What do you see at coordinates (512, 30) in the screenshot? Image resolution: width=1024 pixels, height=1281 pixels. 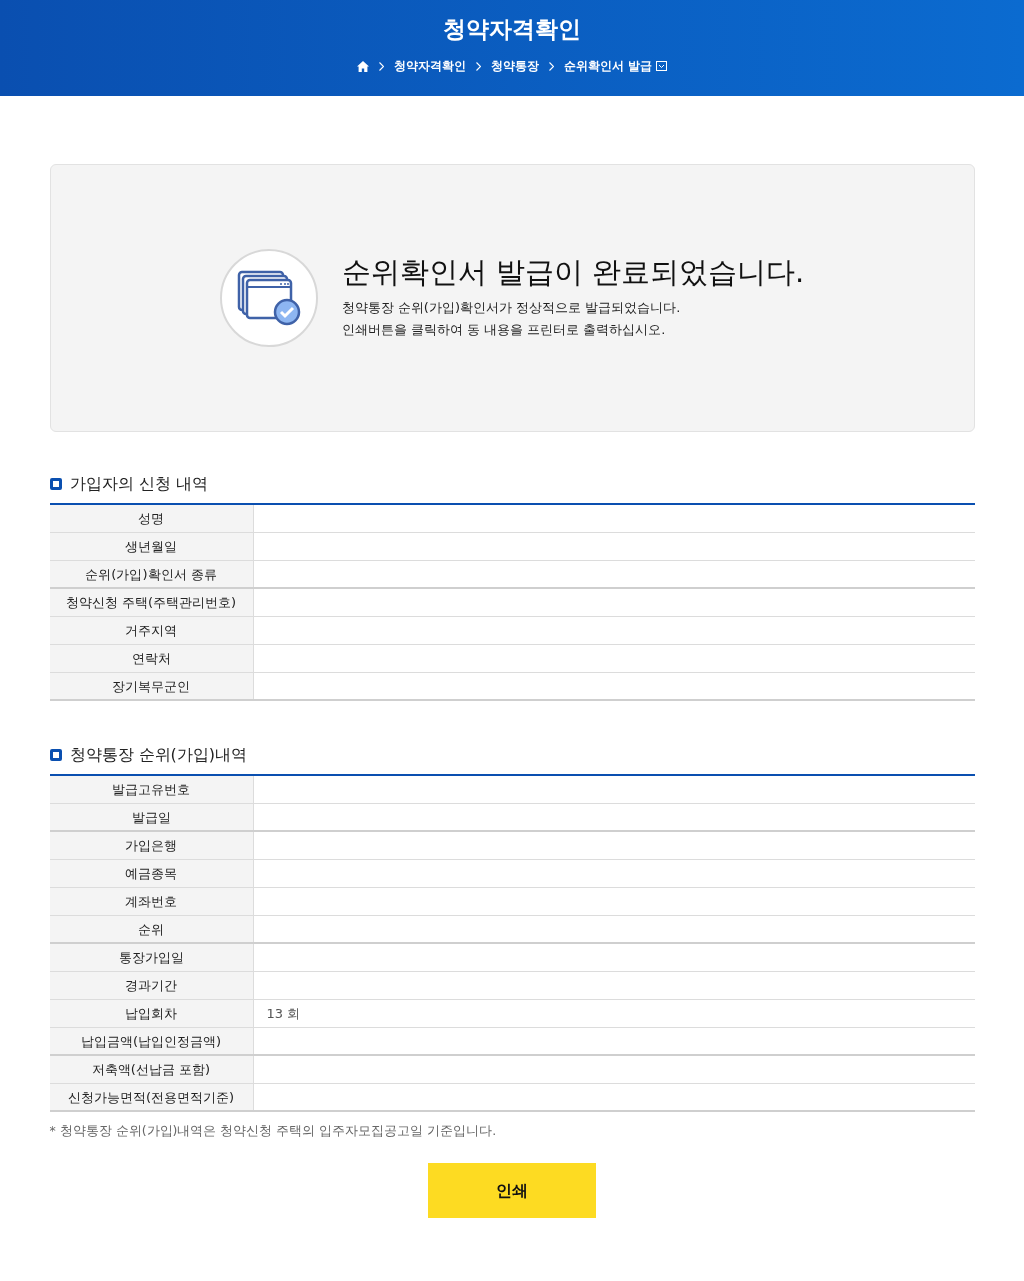 I see `page-title: 청약자격확인` at bounding box center [512, 30].